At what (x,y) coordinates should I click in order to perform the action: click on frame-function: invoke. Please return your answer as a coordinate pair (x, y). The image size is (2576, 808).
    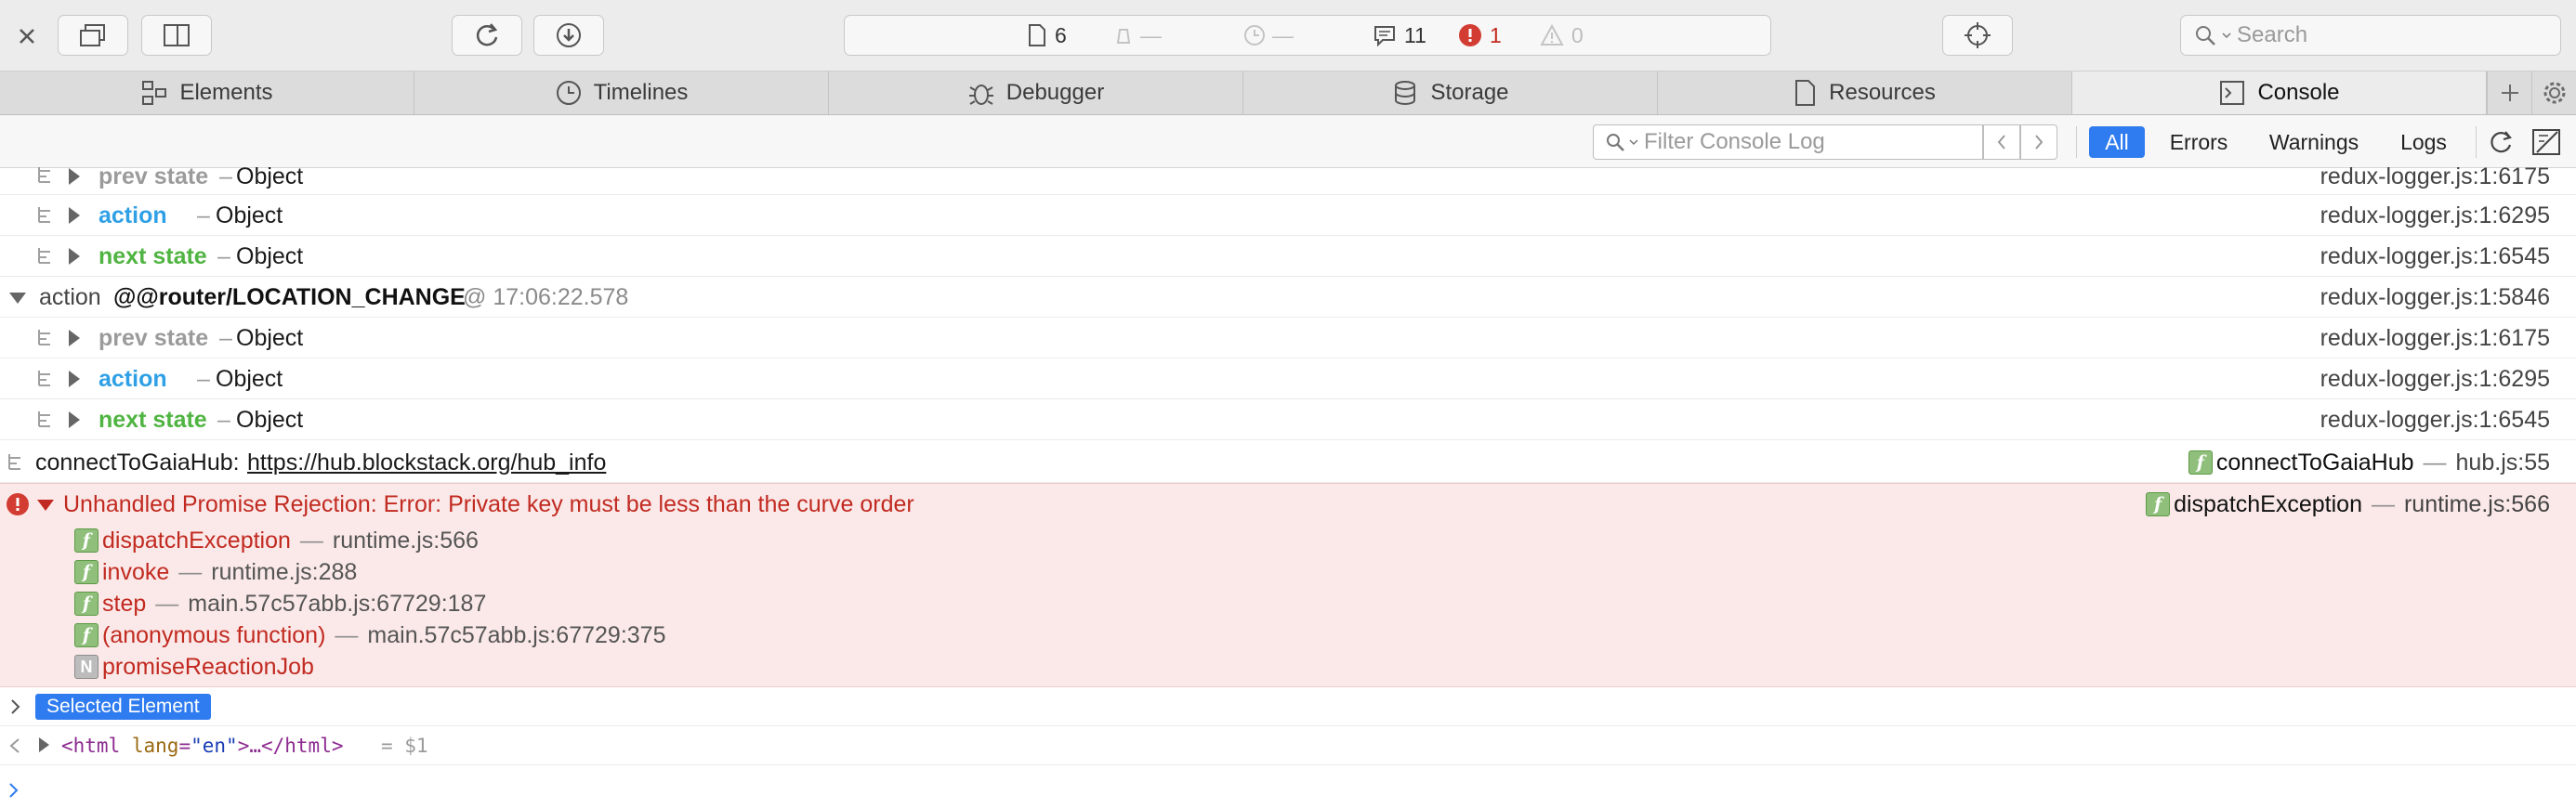
    Looking at the image, I should click on (136, 572).